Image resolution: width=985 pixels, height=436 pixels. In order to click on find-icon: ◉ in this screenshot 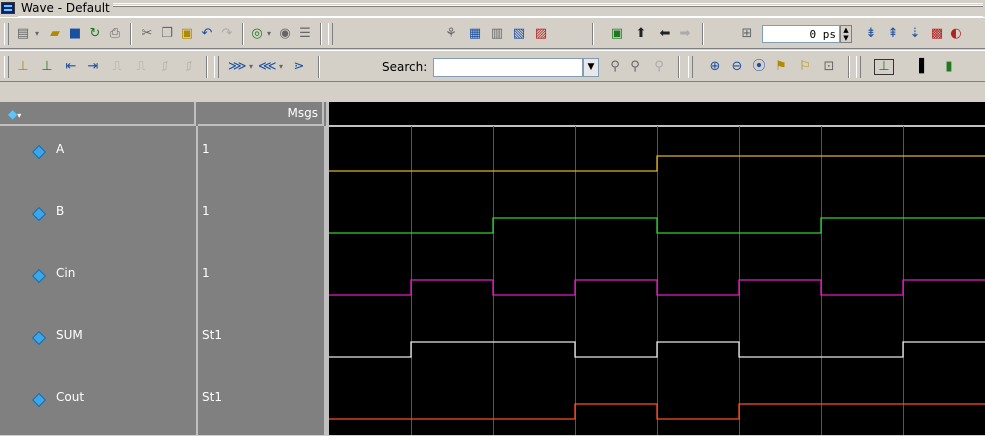, I will do `click(285, 34)`.